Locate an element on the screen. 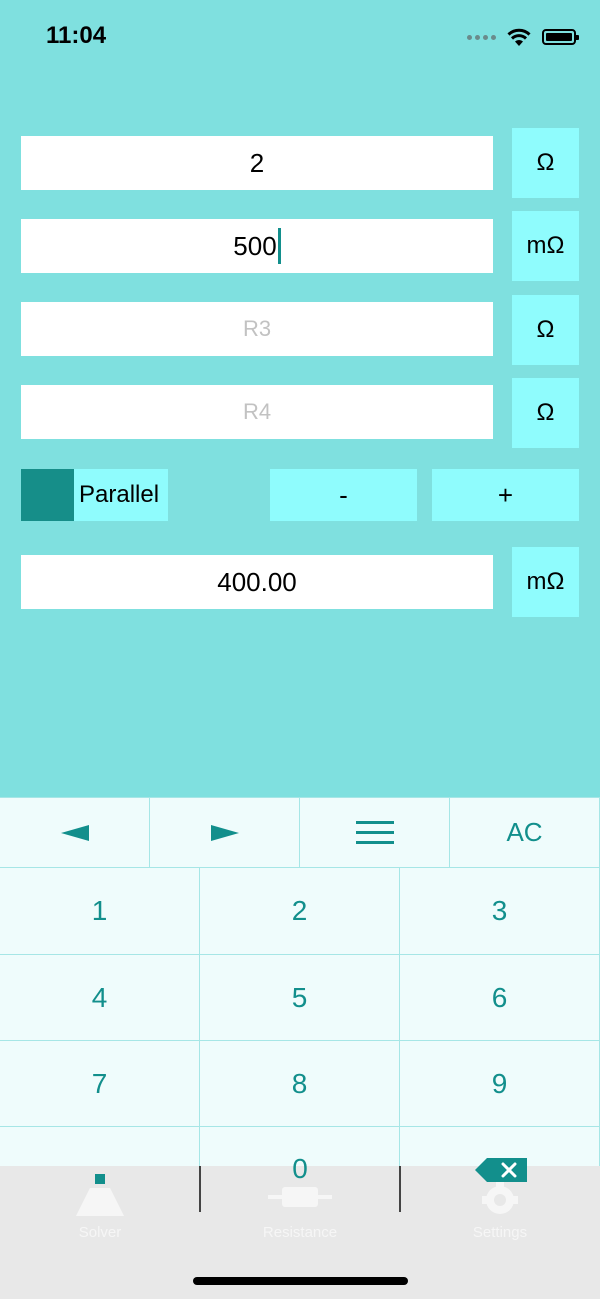 The image size is (600, 1299). cursor-right-key is located at coordinates (225, 833).